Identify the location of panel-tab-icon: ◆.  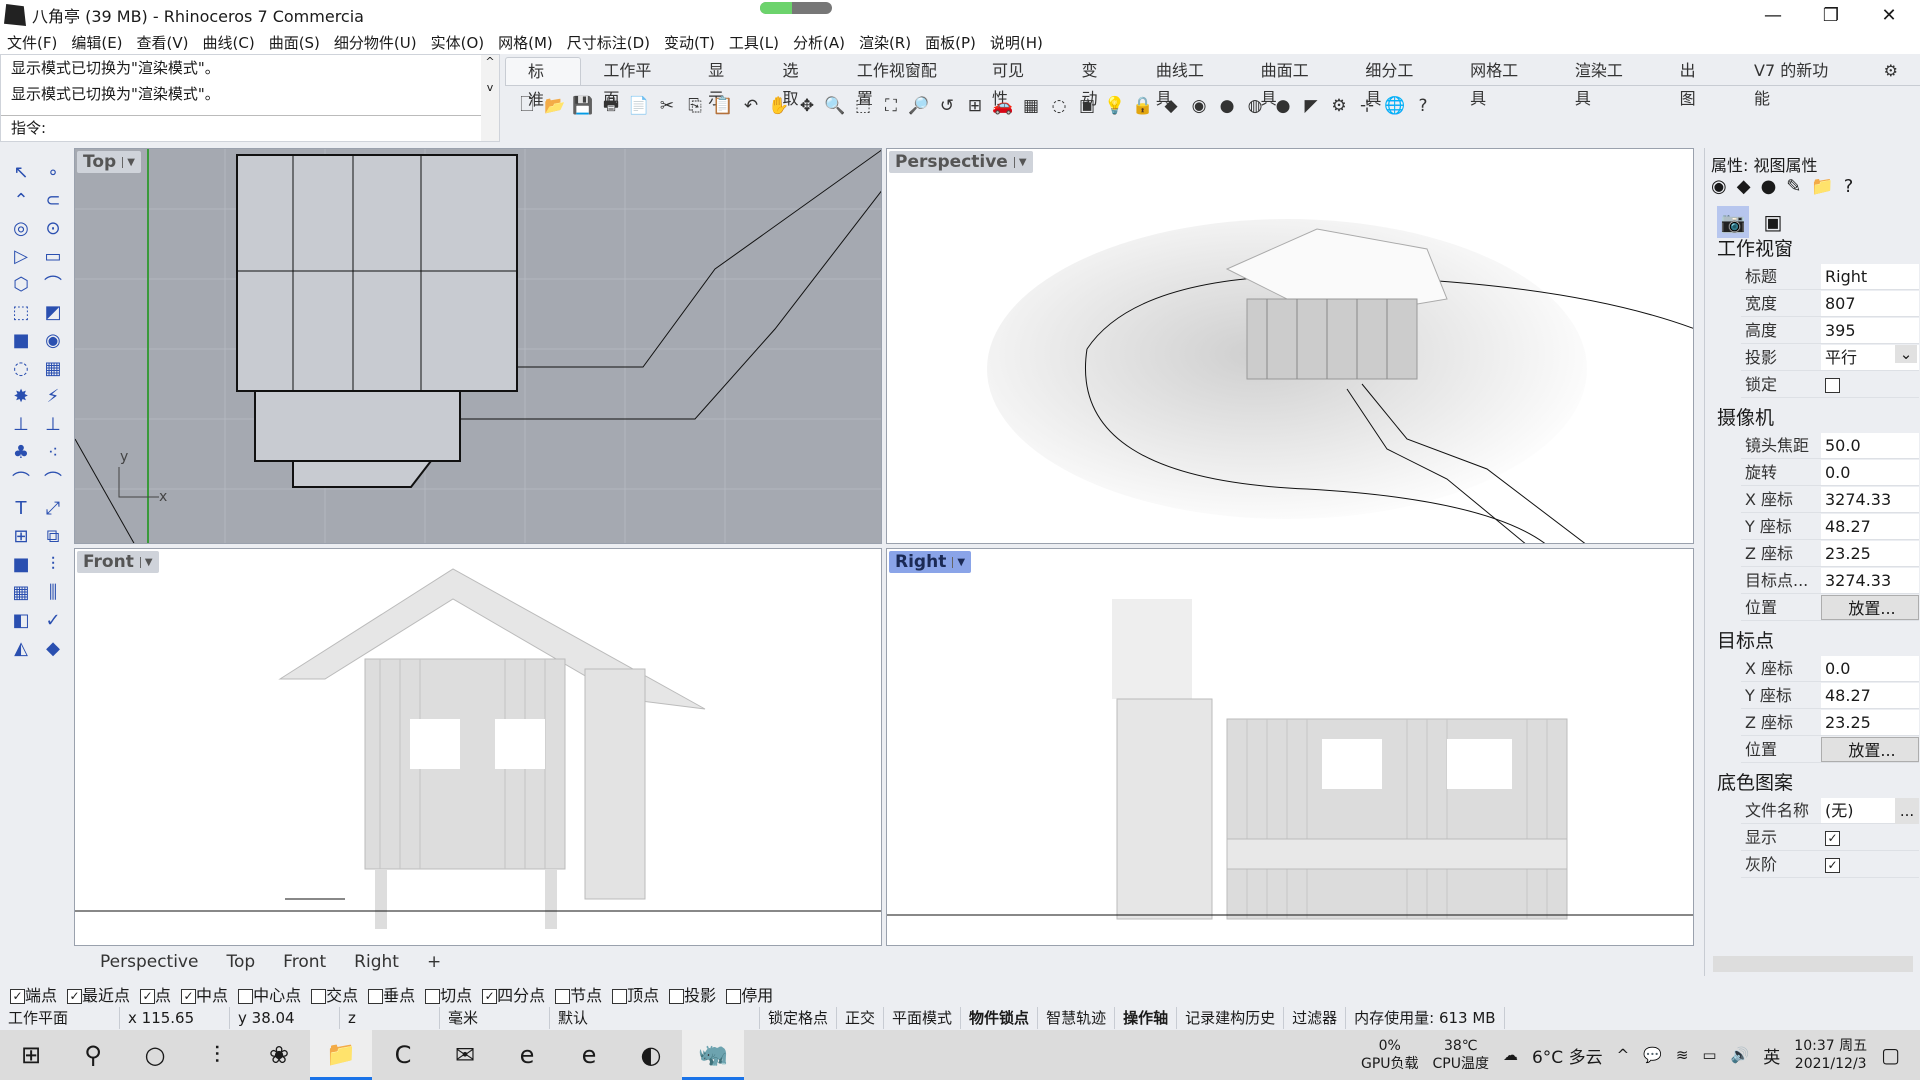
(1744, 186).